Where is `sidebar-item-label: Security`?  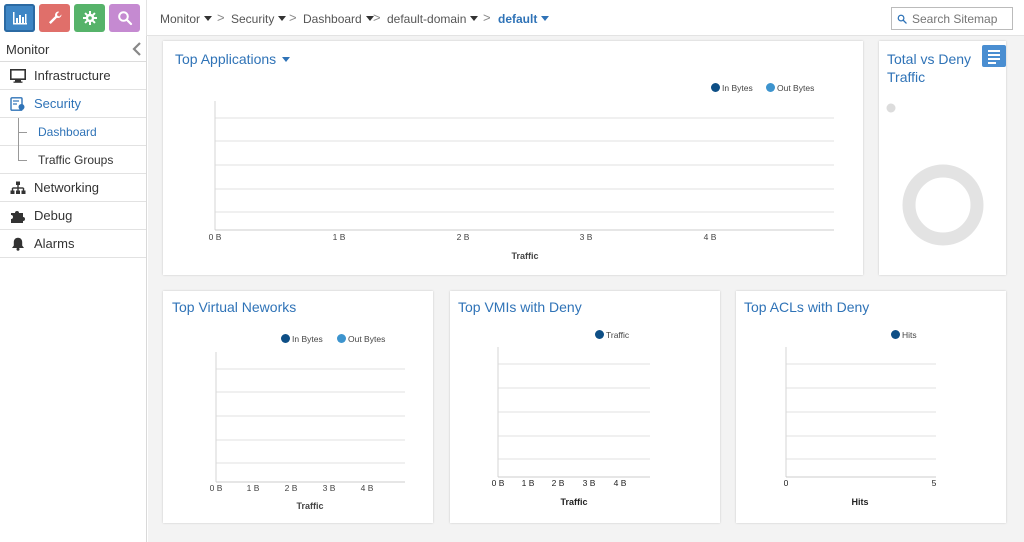
sidebar-item-label: Security is located at coordinates (57, 103).